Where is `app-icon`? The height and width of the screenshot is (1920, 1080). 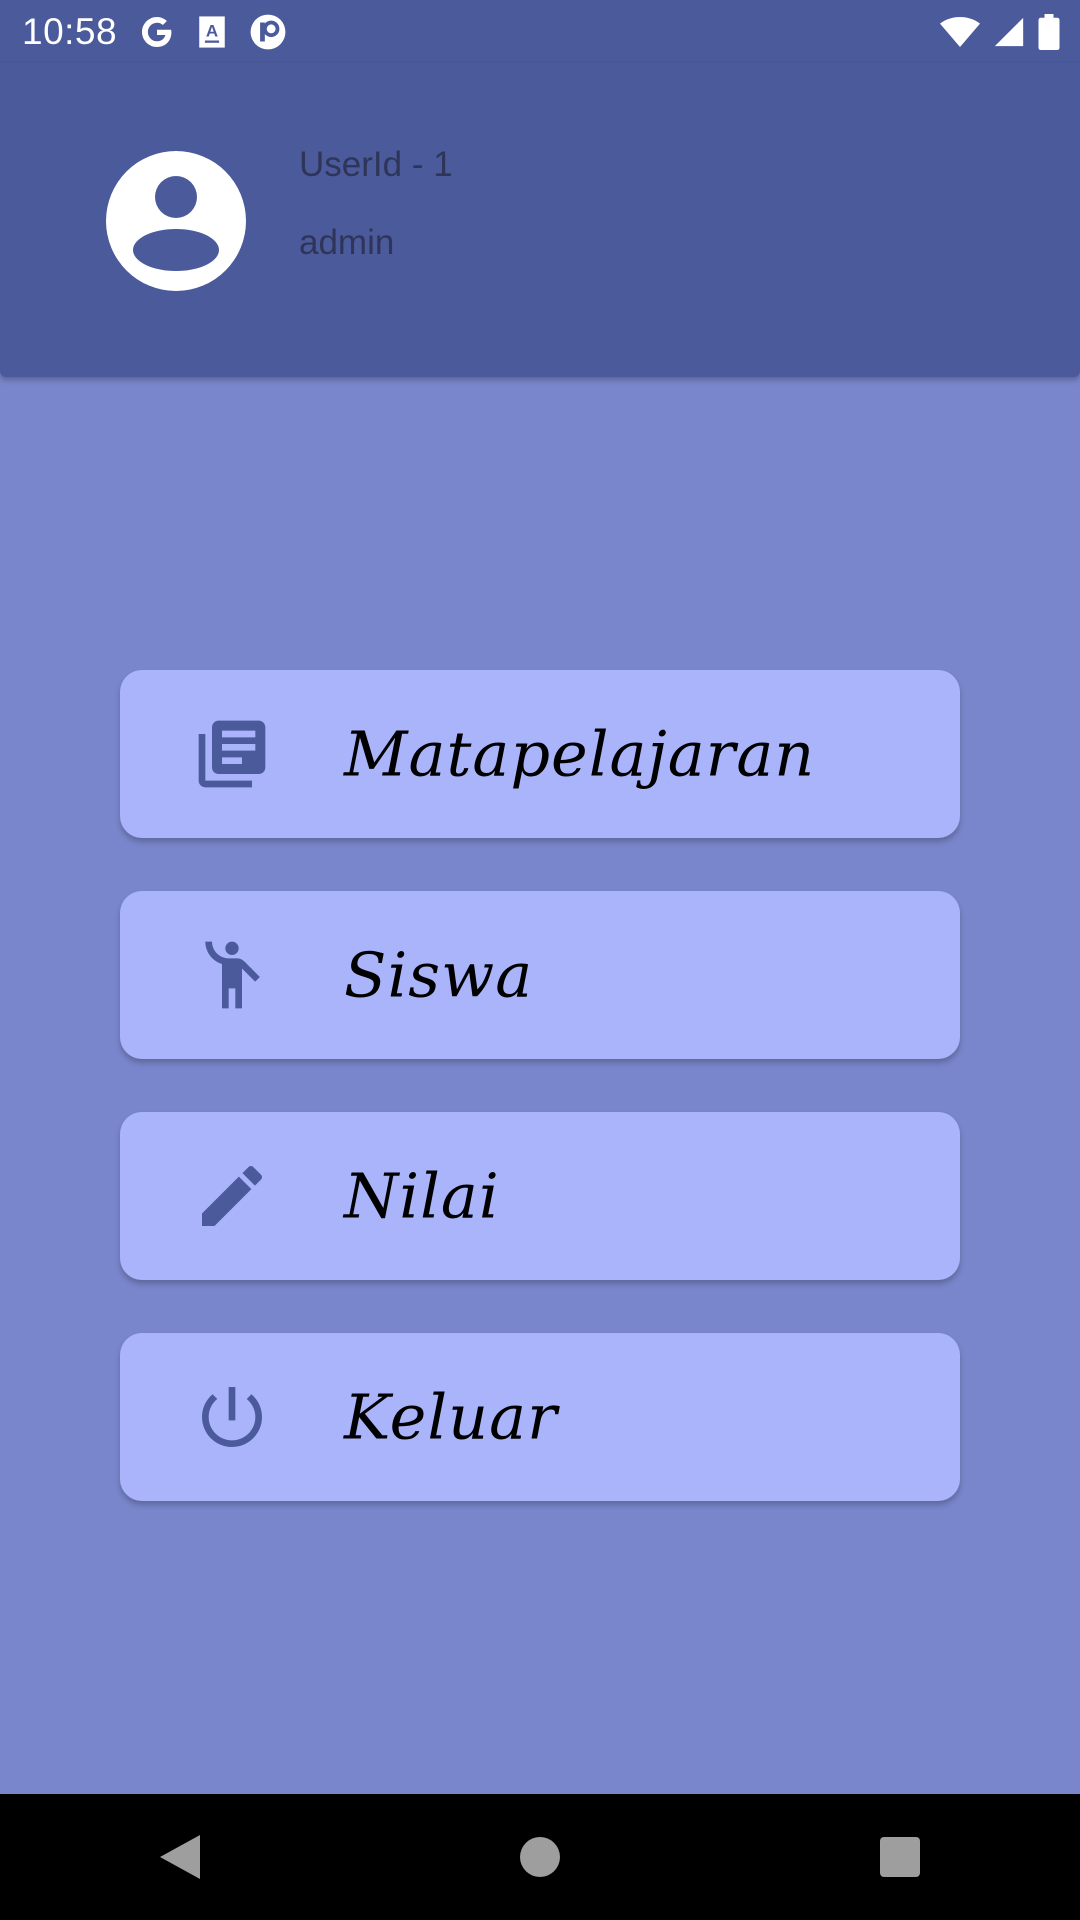
app-icon is located at coordinates (268, 32).